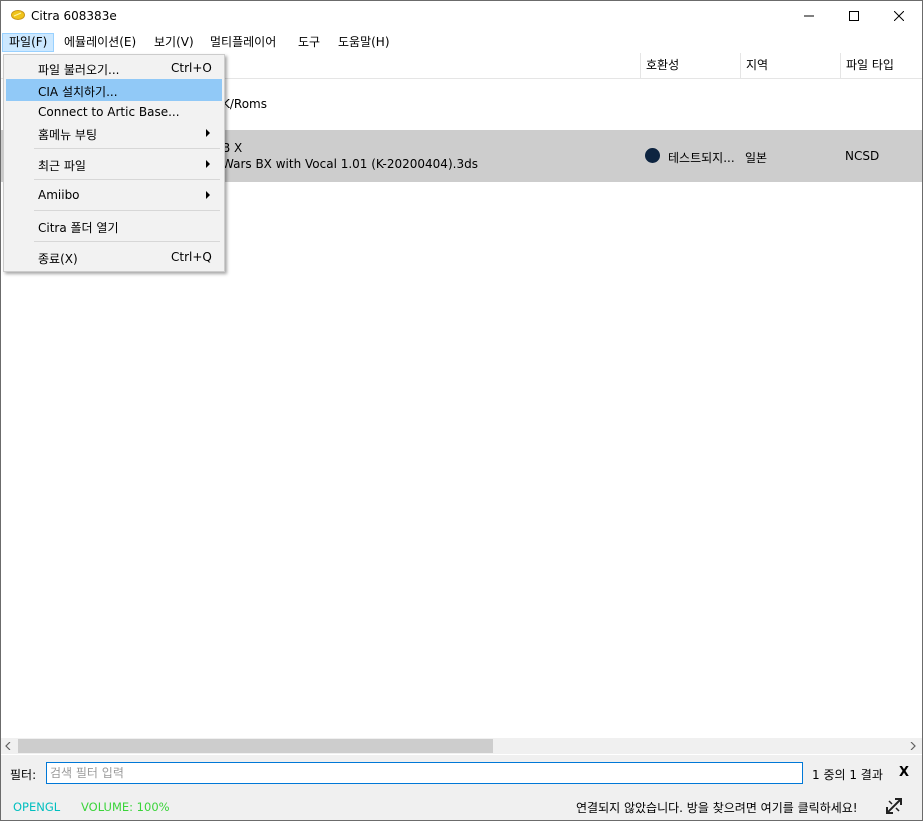 The image size is (923, 821). I want to click on game-title: B X, so click(232, 148).